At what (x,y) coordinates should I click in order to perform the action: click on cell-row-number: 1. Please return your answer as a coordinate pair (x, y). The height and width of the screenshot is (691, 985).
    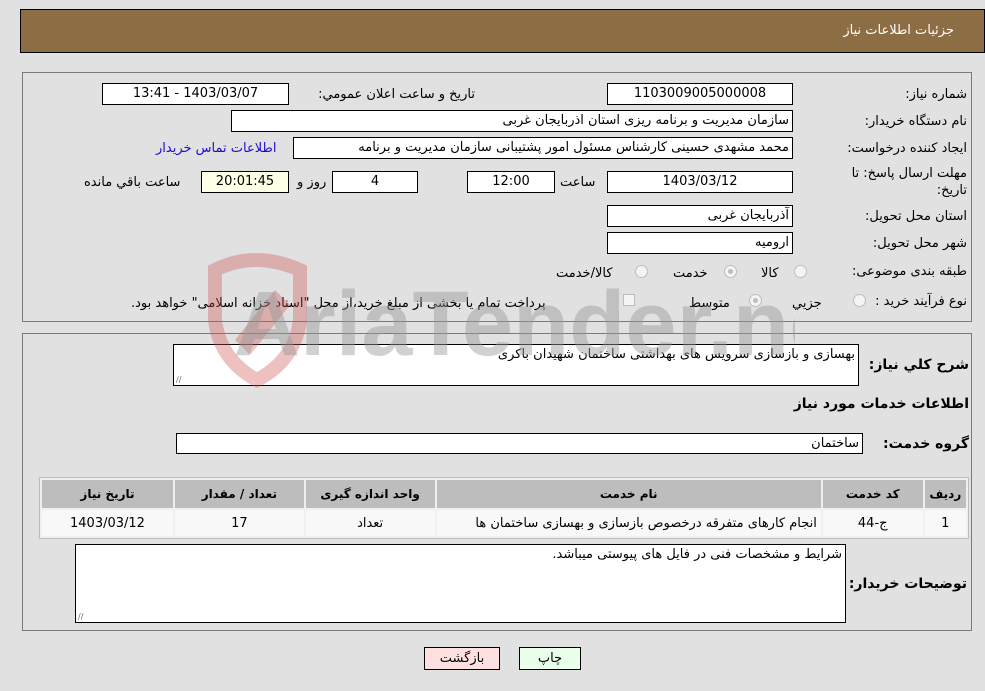
    Looking at the image, I should click on (945, 523).